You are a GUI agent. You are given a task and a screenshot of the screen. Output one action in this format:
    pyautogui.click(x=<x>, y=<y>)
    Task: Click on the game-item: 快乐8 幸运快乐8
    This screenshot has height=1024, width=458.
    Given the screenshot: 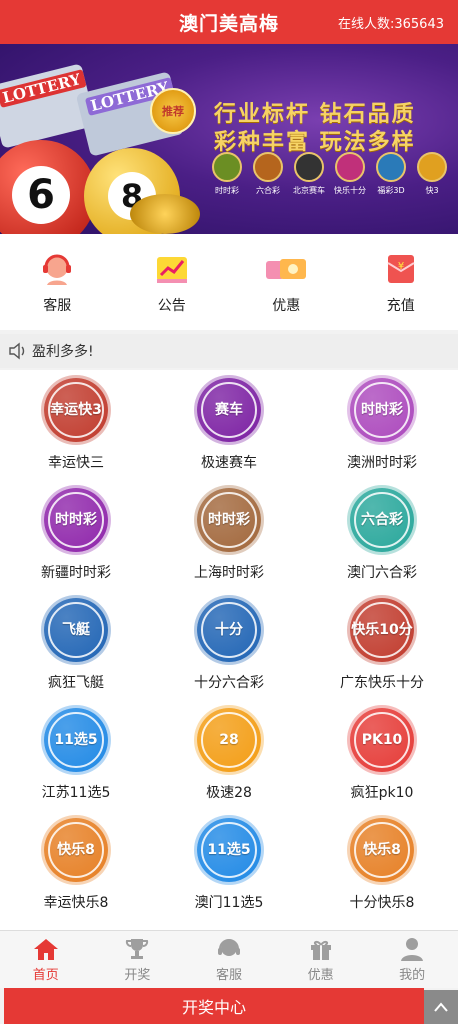 What is the action you would take?
    pyautogui.click(x=76, y=867)
    